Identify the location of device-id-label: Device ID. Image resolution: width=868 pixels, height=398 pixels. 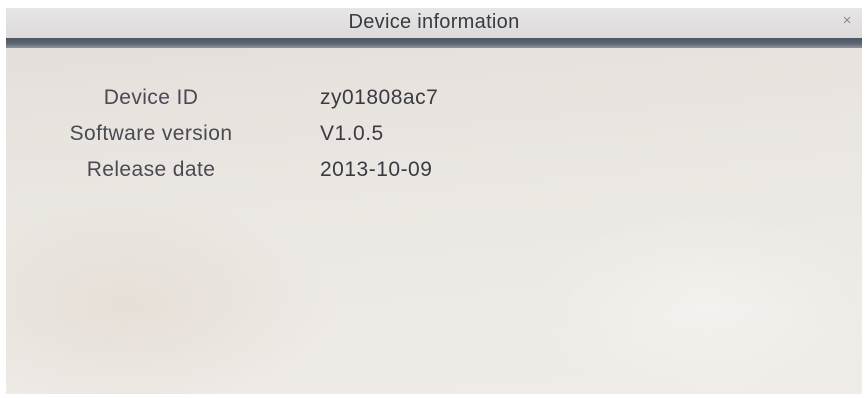
(151, 97).